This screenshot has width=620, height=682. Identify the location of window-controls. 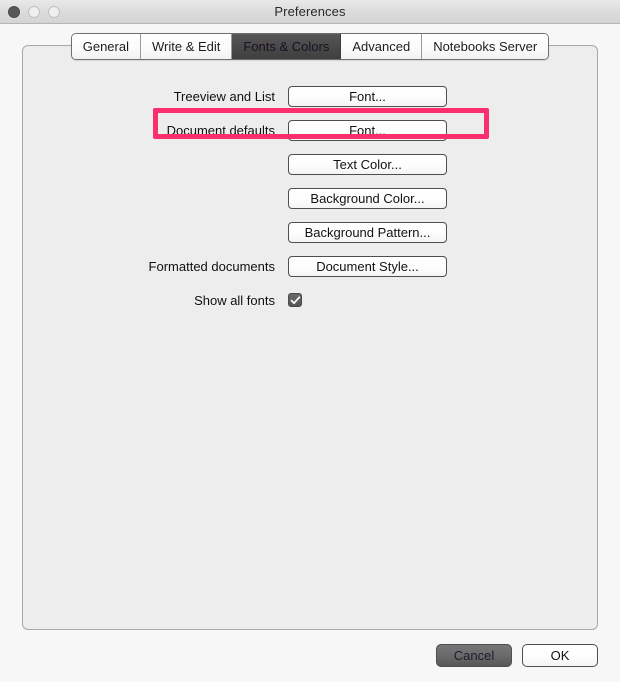
(34, 11).